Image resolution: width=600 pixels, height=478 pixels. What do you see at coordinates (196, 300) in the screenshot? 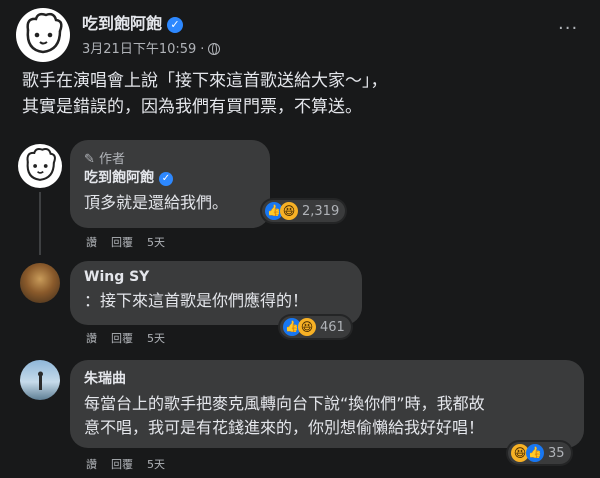
I see `comment-text: ：接下來這首歌是你們應得的！` at bounding box center [196, 300].